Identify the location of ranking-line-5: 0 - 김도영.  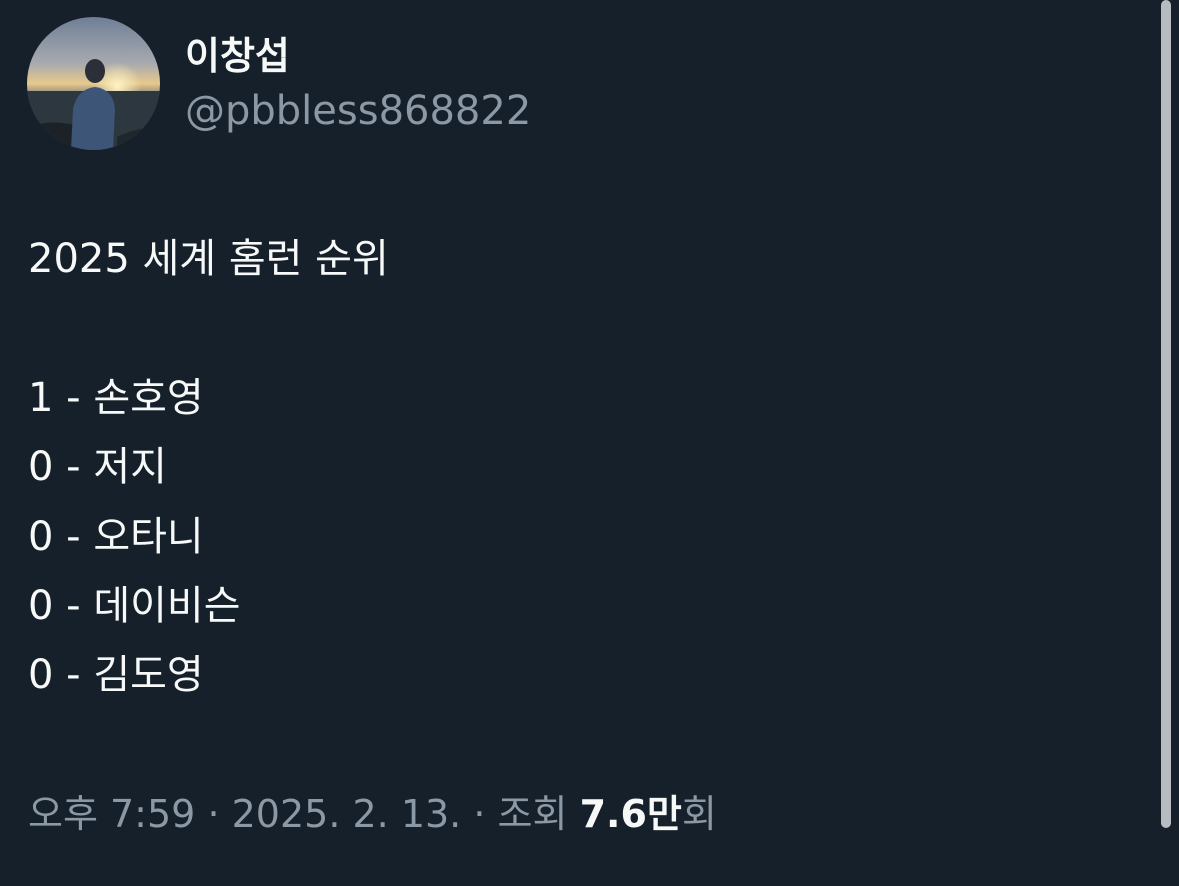
(116, 675).